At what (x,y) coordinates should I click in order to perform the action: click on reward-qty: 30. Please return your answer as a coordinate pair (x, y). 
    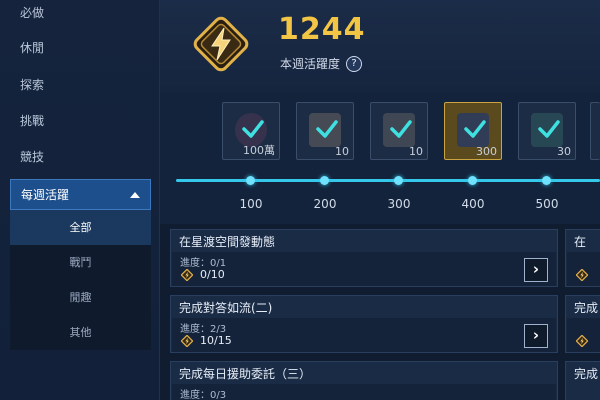
    Looking at the image, I should click on (564, 151).